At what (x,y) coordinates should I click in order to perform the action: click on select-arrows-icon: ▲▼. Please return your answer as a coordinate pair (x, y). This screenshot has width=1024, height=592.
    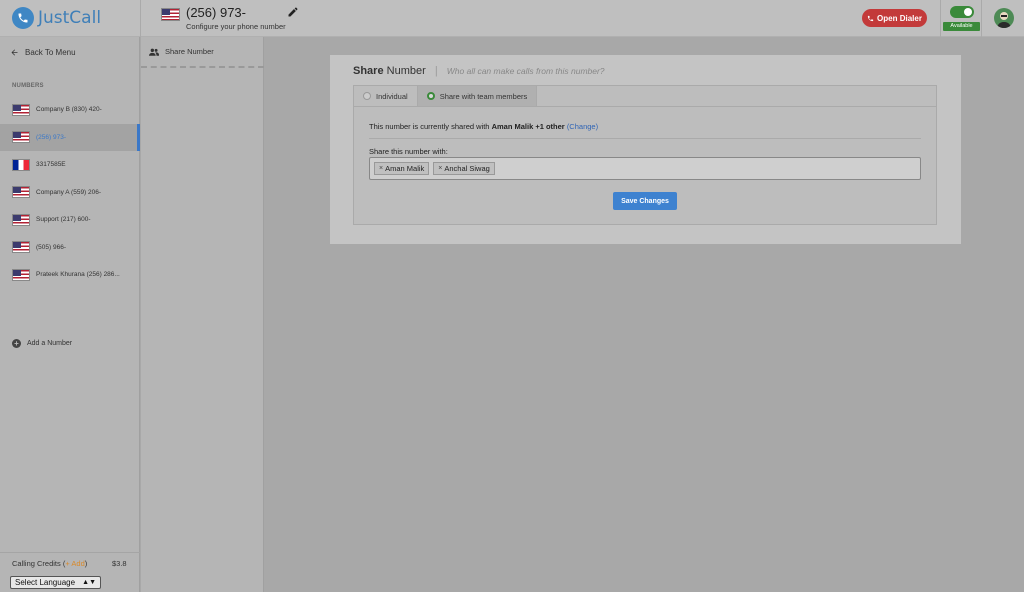
    Looking at the image, I should click on (89, 582).